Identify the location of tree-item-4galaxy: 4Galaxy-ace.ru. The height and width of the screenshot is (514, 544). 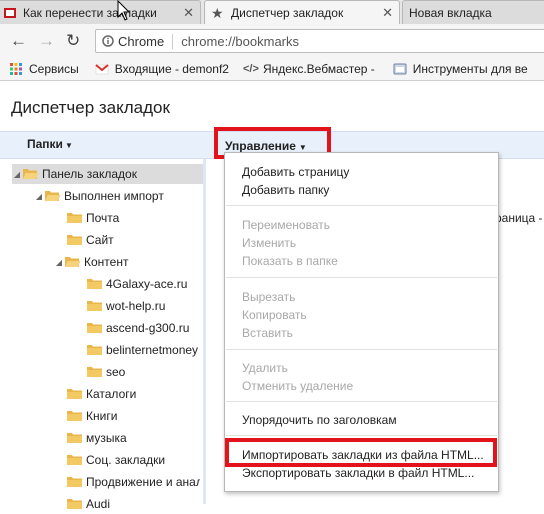
(136, 284).